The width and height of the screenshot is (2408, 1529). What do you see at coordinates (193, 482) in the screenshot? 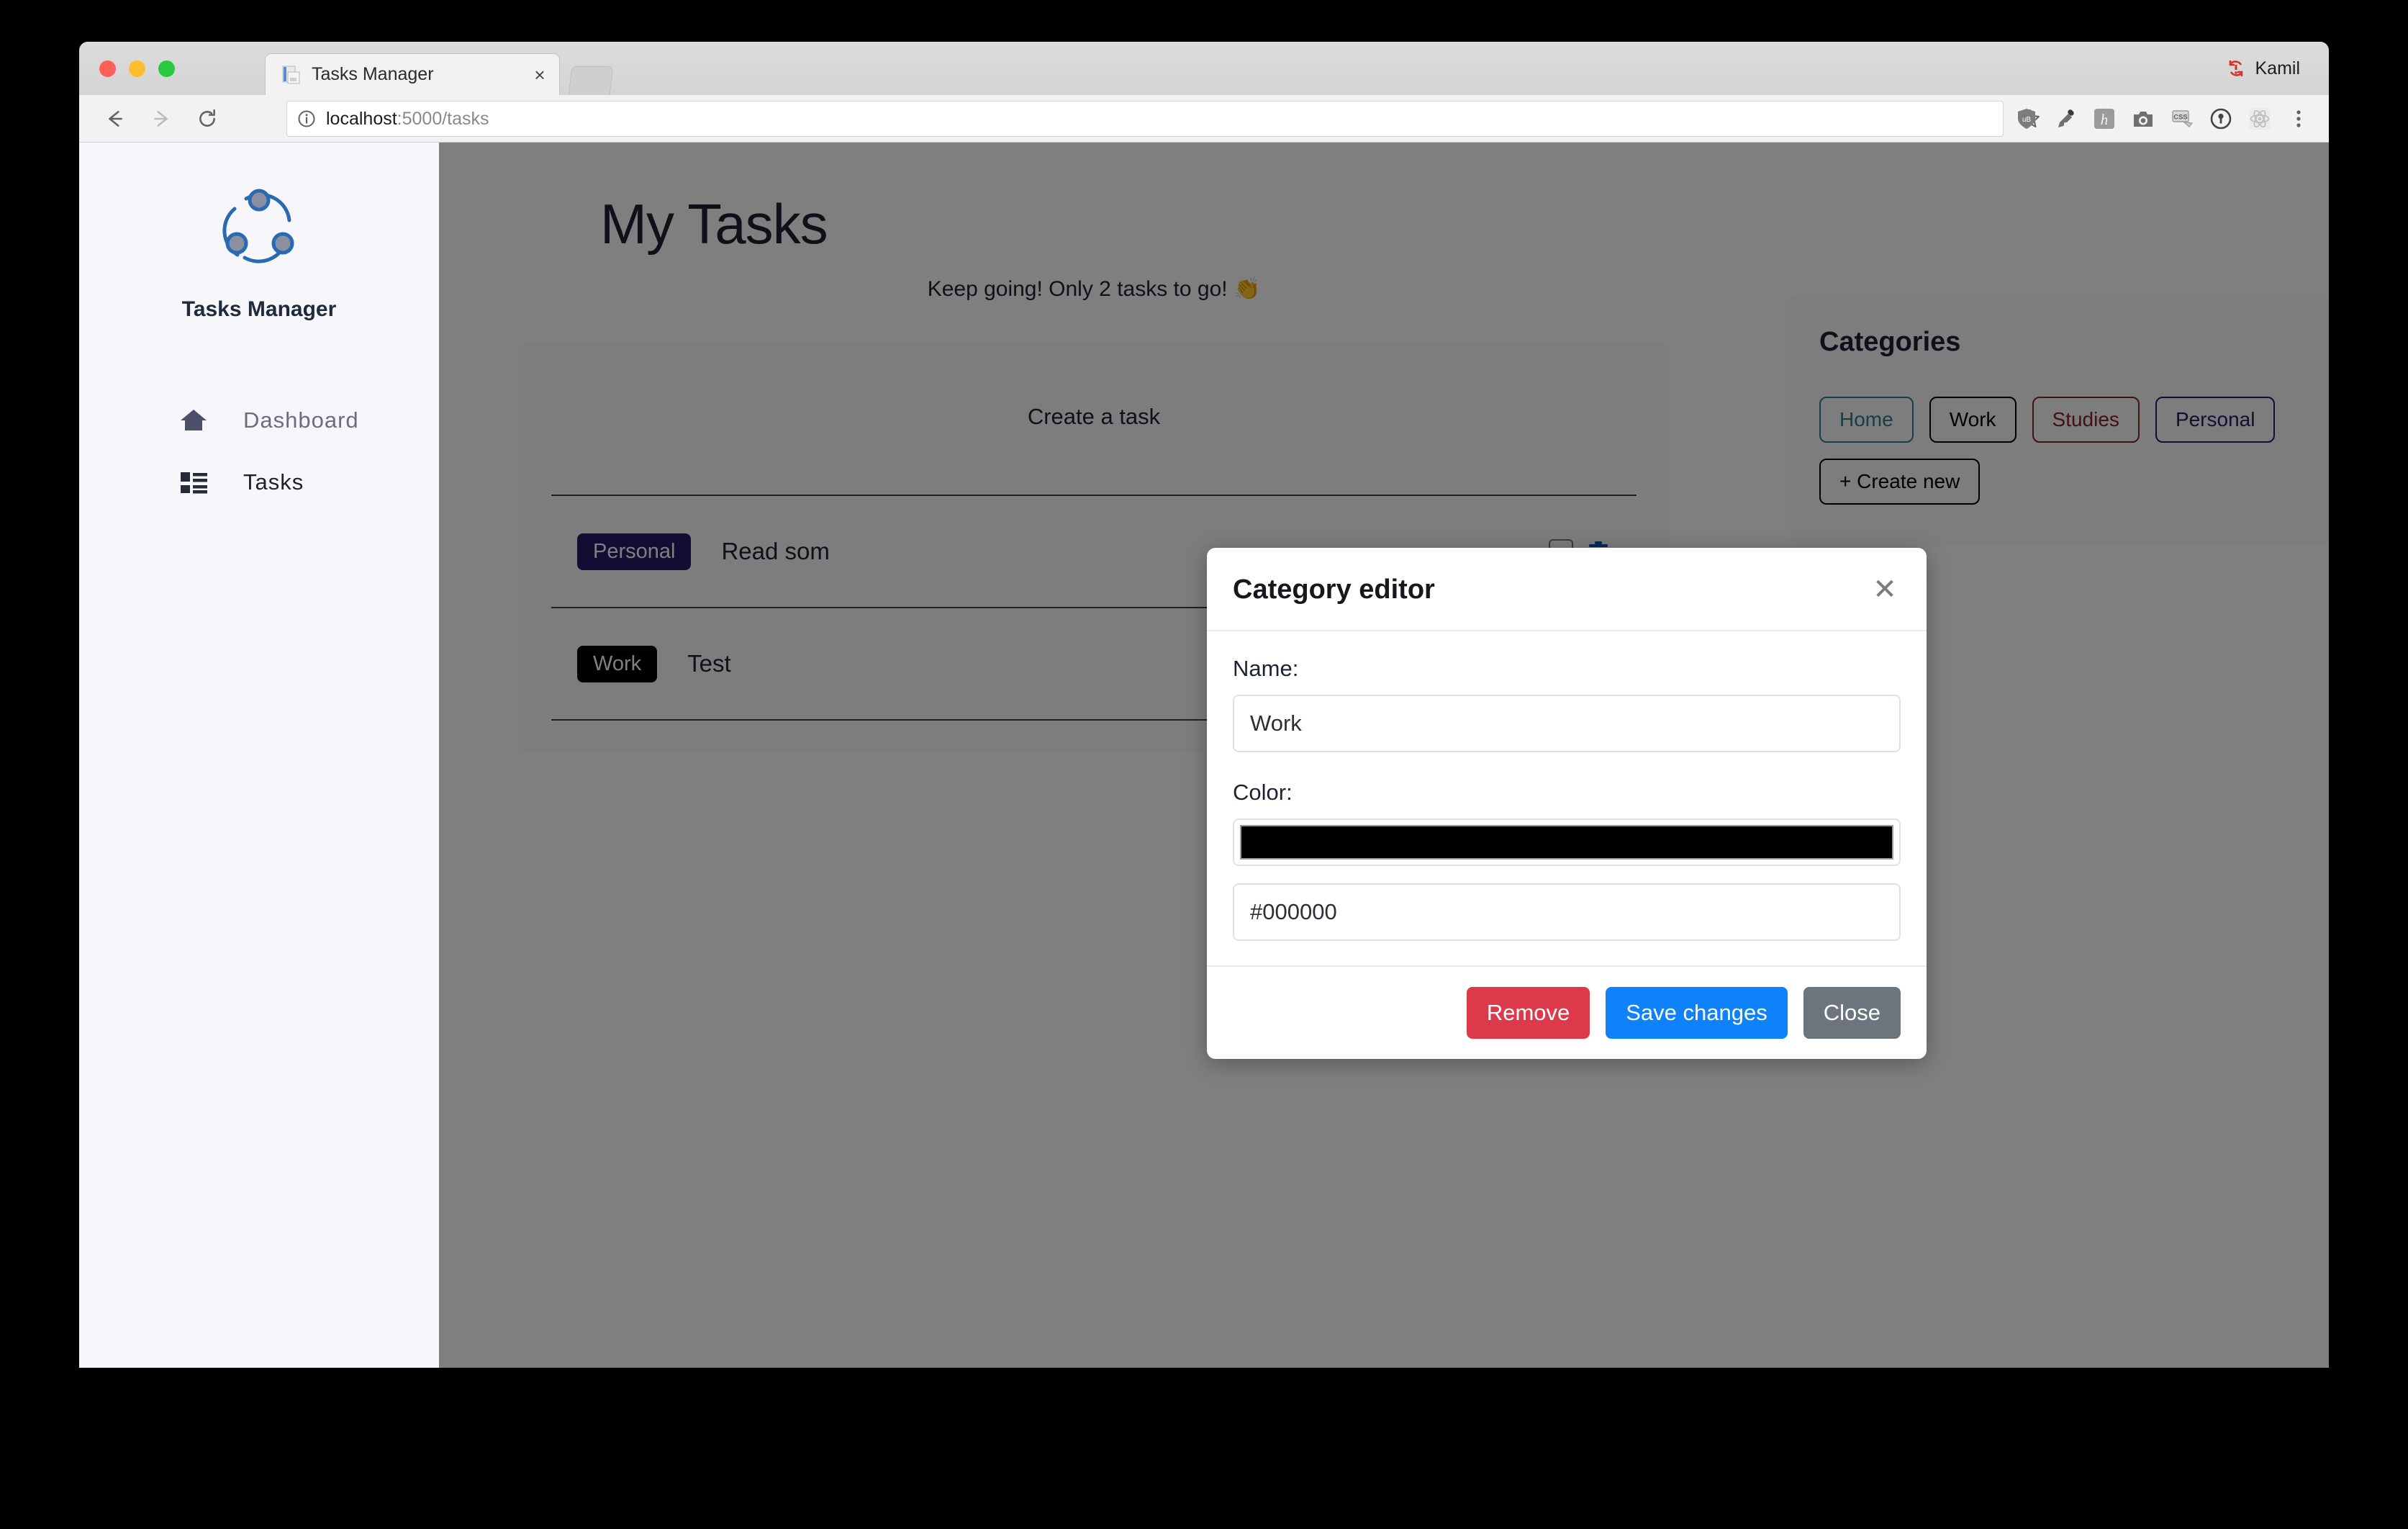
I see `list-icon` at bounding box center [193, 482].